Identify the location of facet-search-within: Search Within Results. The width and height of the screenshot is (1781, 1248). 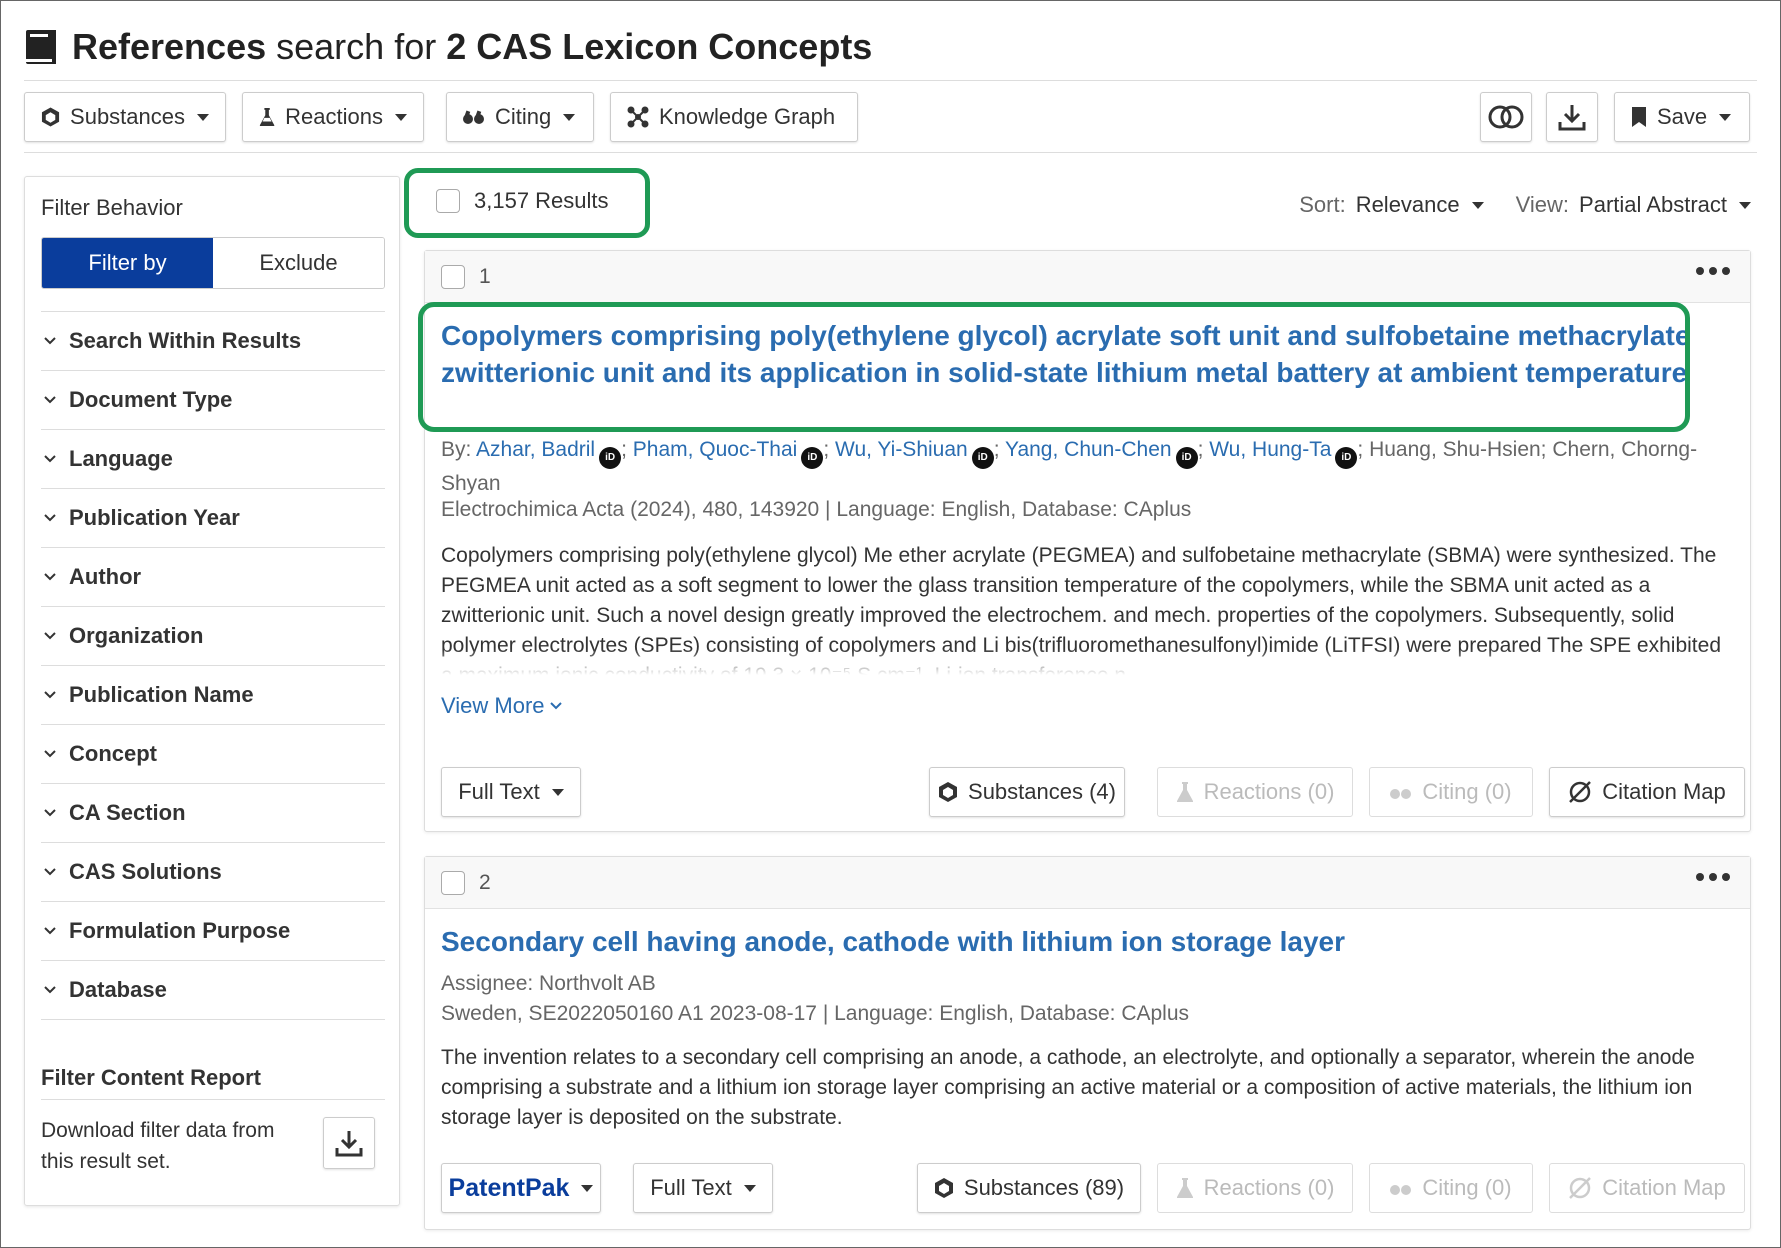
(213, 341).